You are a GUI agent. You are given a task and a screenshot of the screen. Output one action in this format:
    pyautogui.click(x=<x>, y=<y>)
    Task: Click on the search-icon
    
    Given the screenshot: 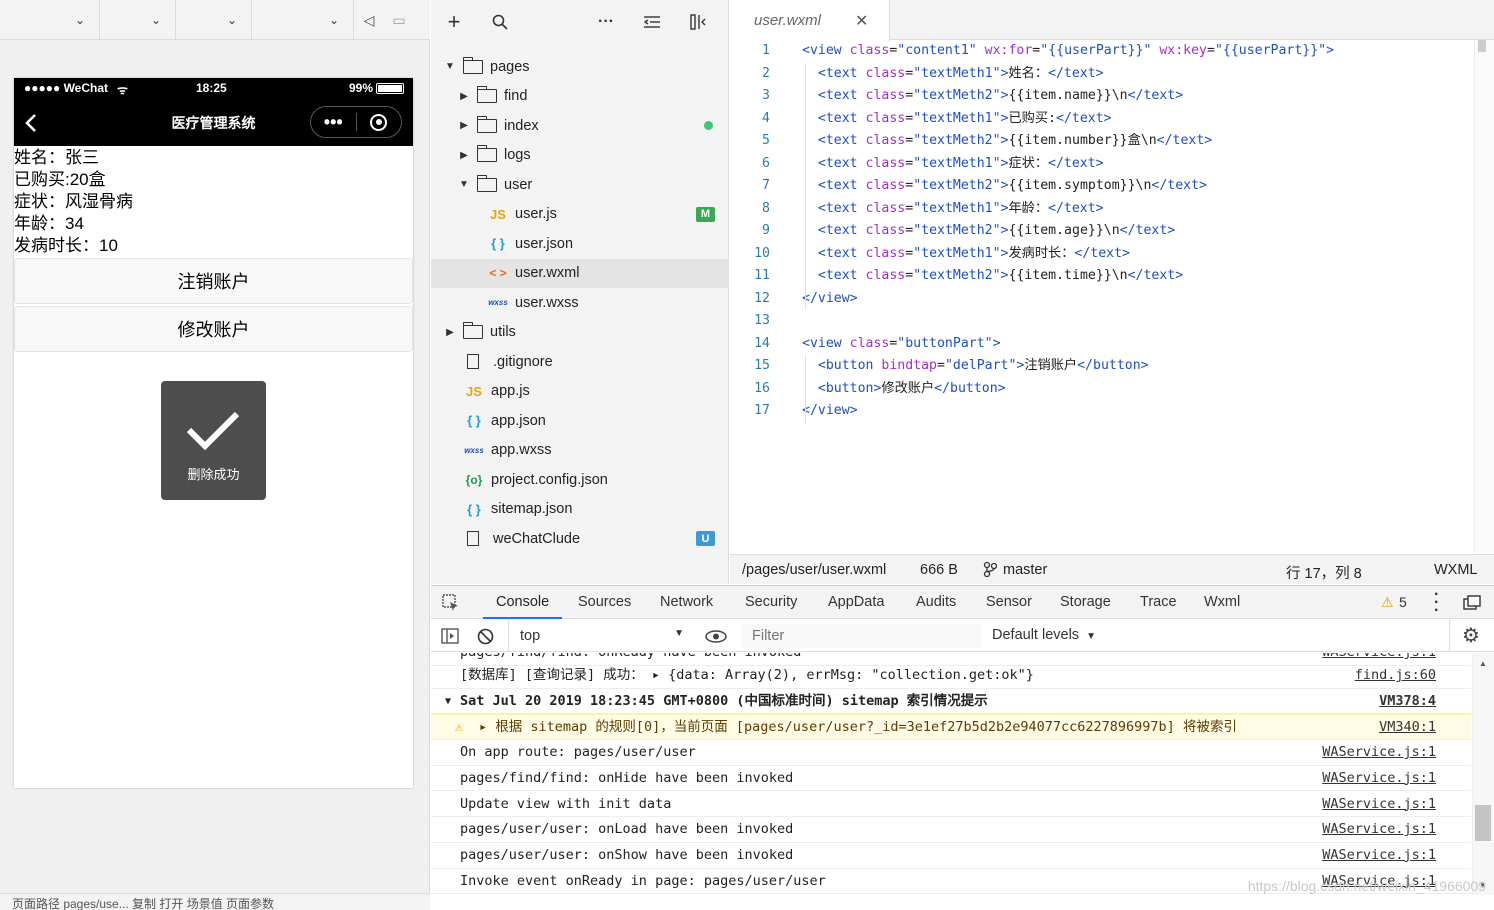 What is the action you would take?
    pyautogui.click(x=500, y=22)
    